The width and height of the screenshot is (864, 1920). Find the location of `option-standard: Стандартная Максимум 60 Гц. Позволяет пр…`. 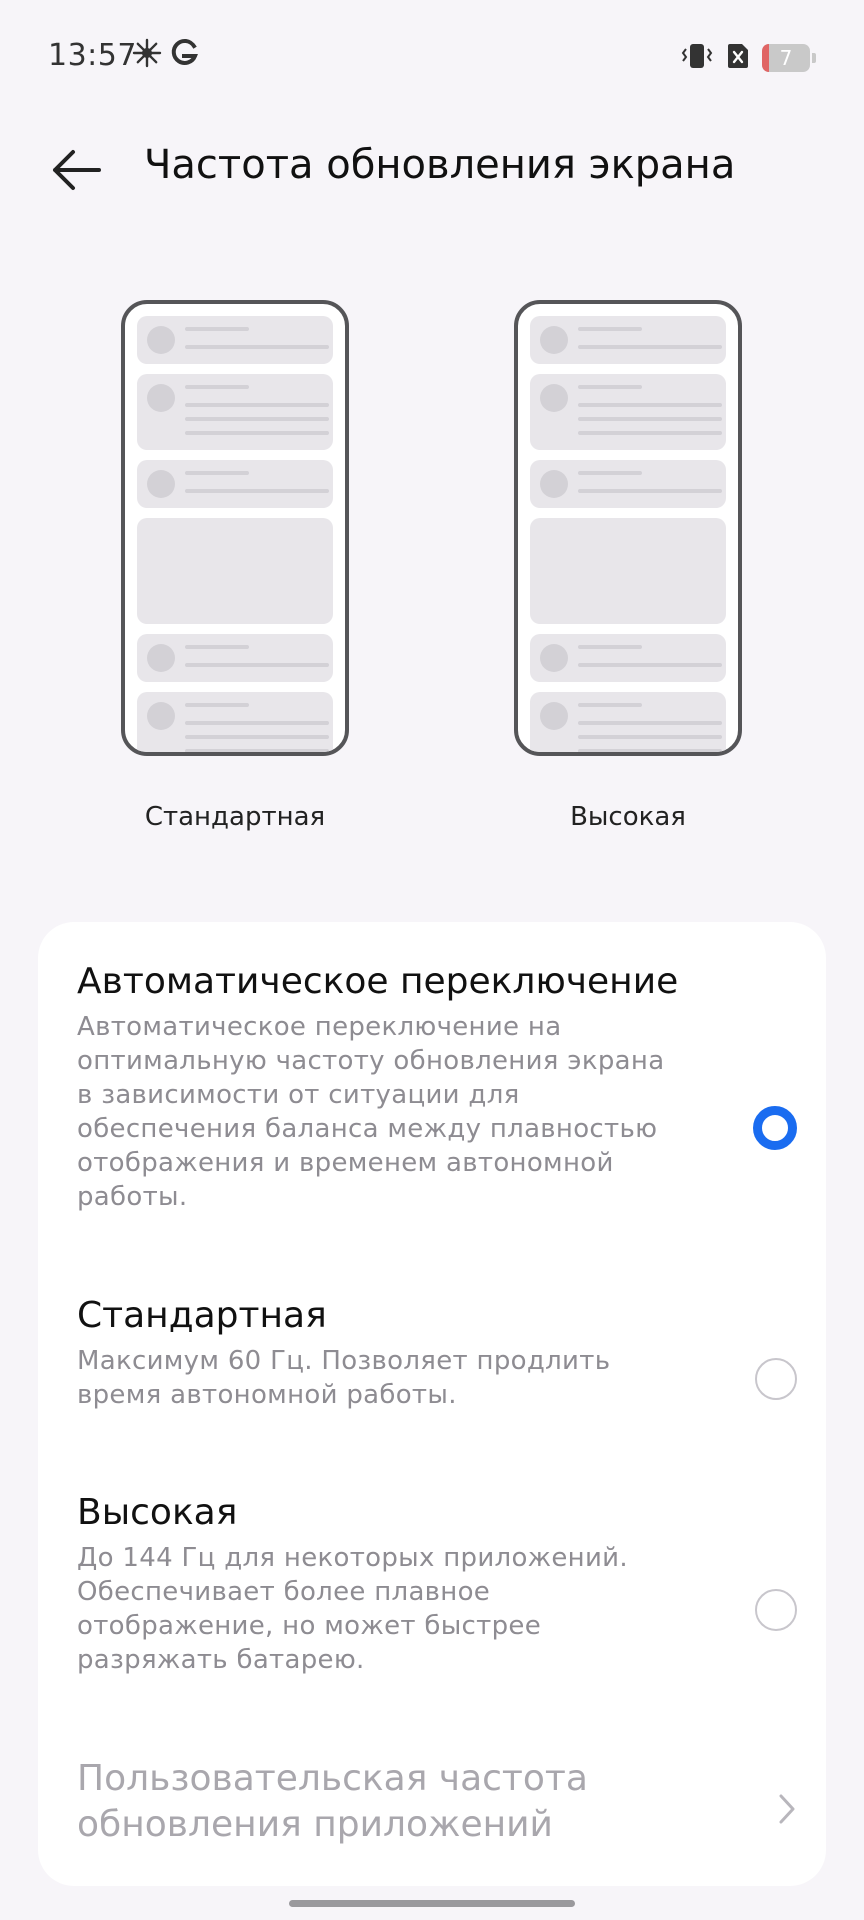

option-standard: Стандартная Максимум 60 Гц. Позволяет пр… is located at coordinates (437, 1353).